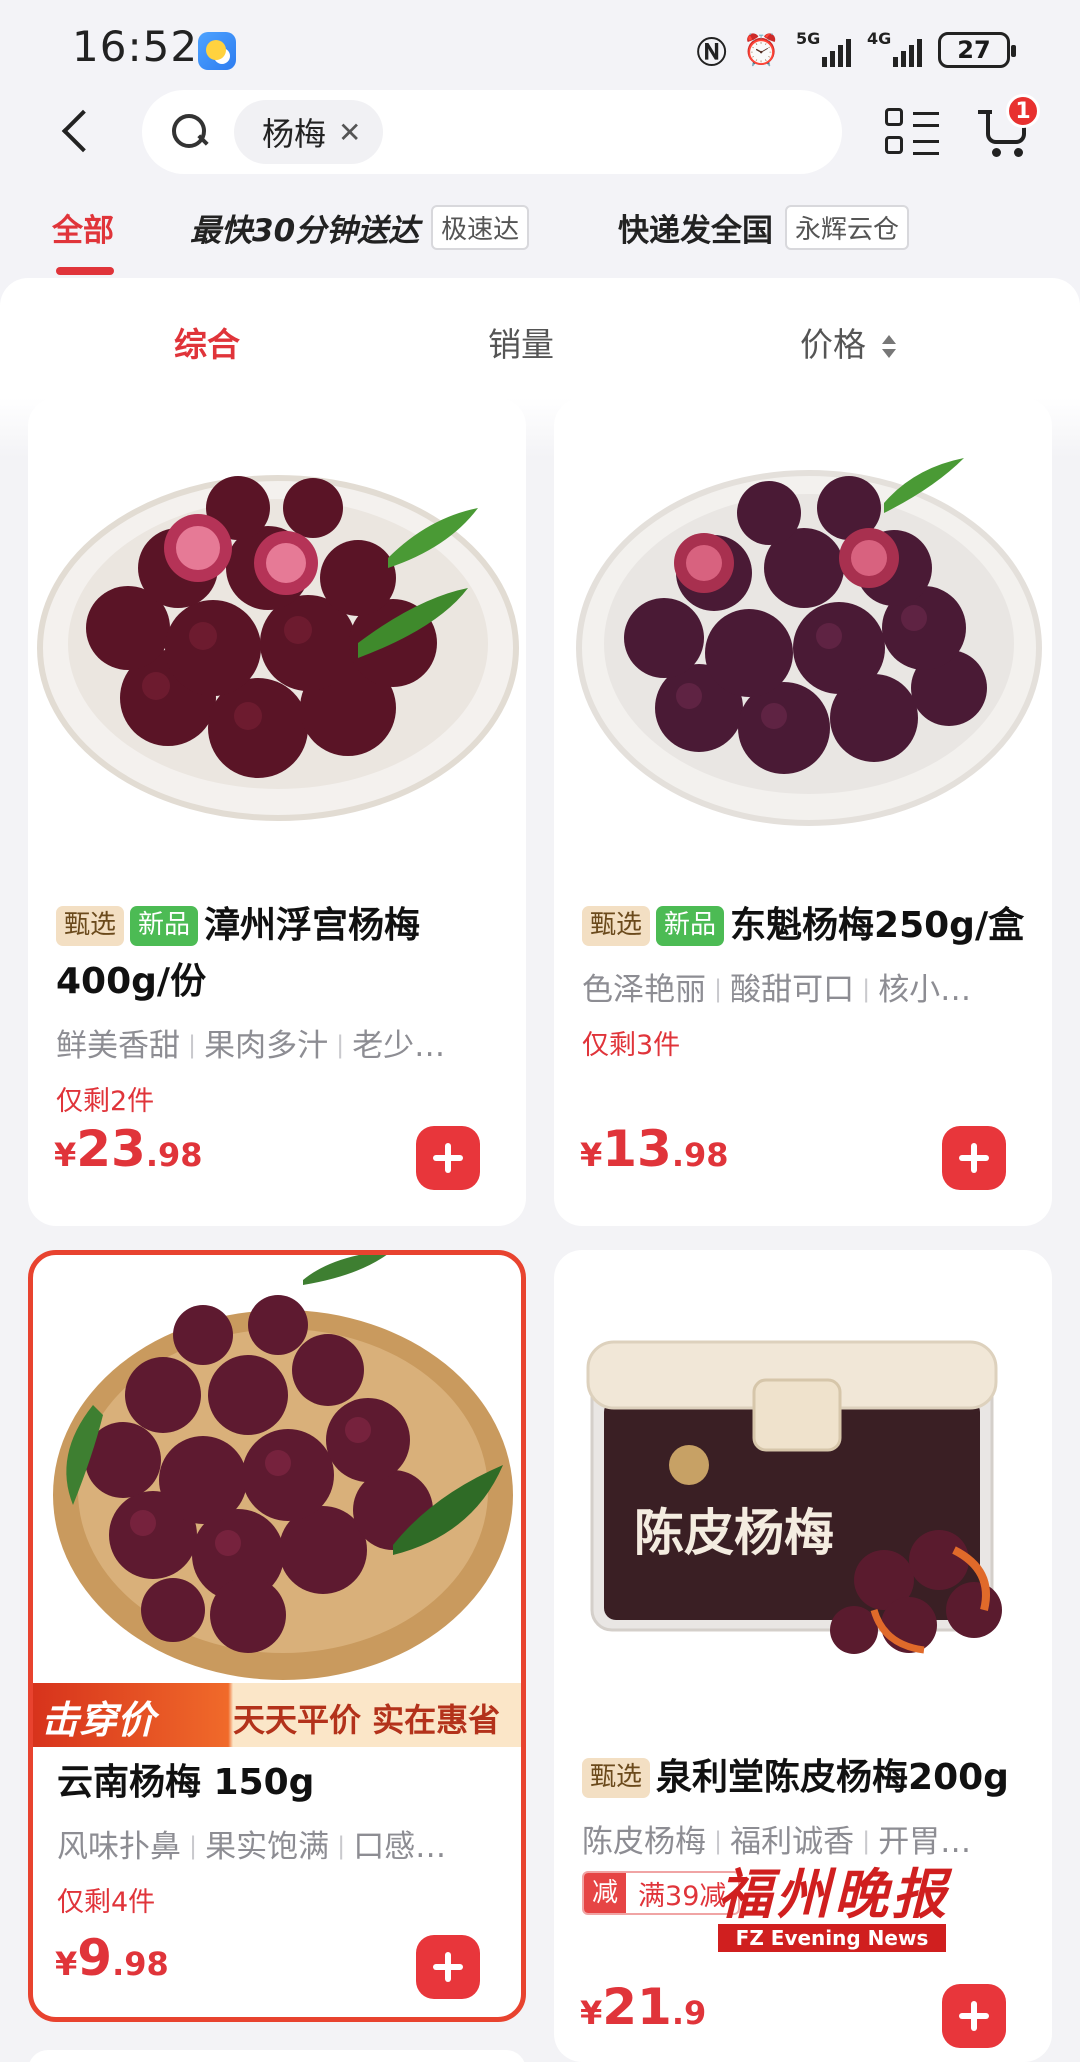 The image size is (1080, 2062). Describe the element at coordinates (186, 1782) in the screenshot. I see `product-title: 云南杨梅 150g` at that location.